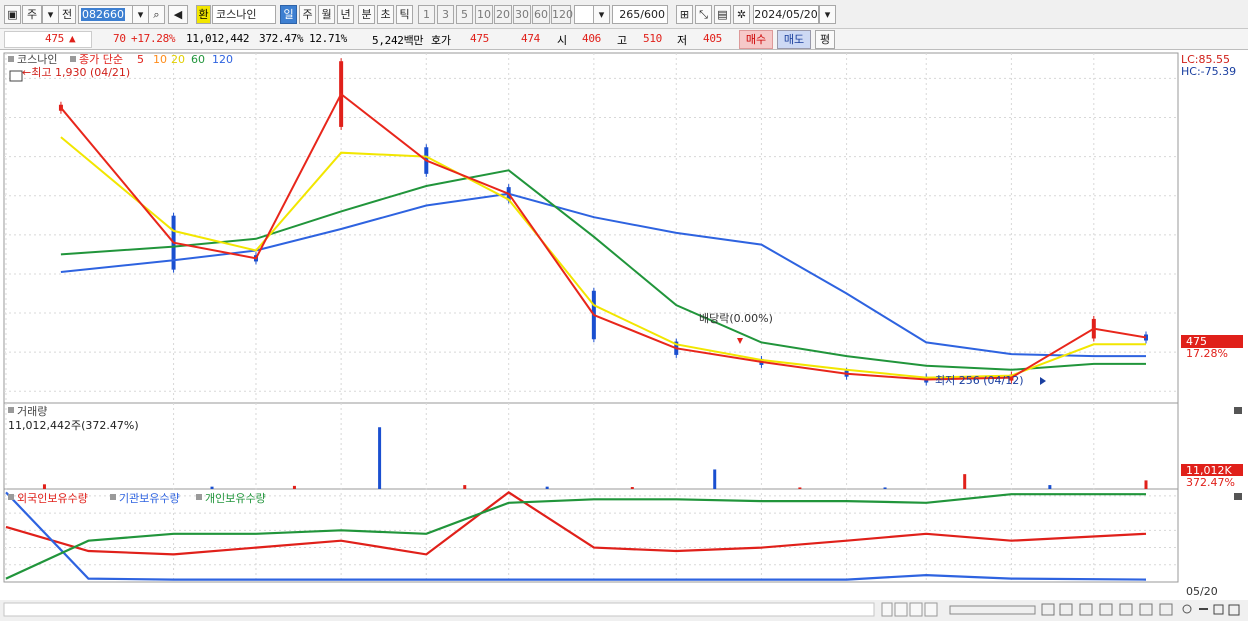  I want to click on chart-scrollbar, so click(439, 609).